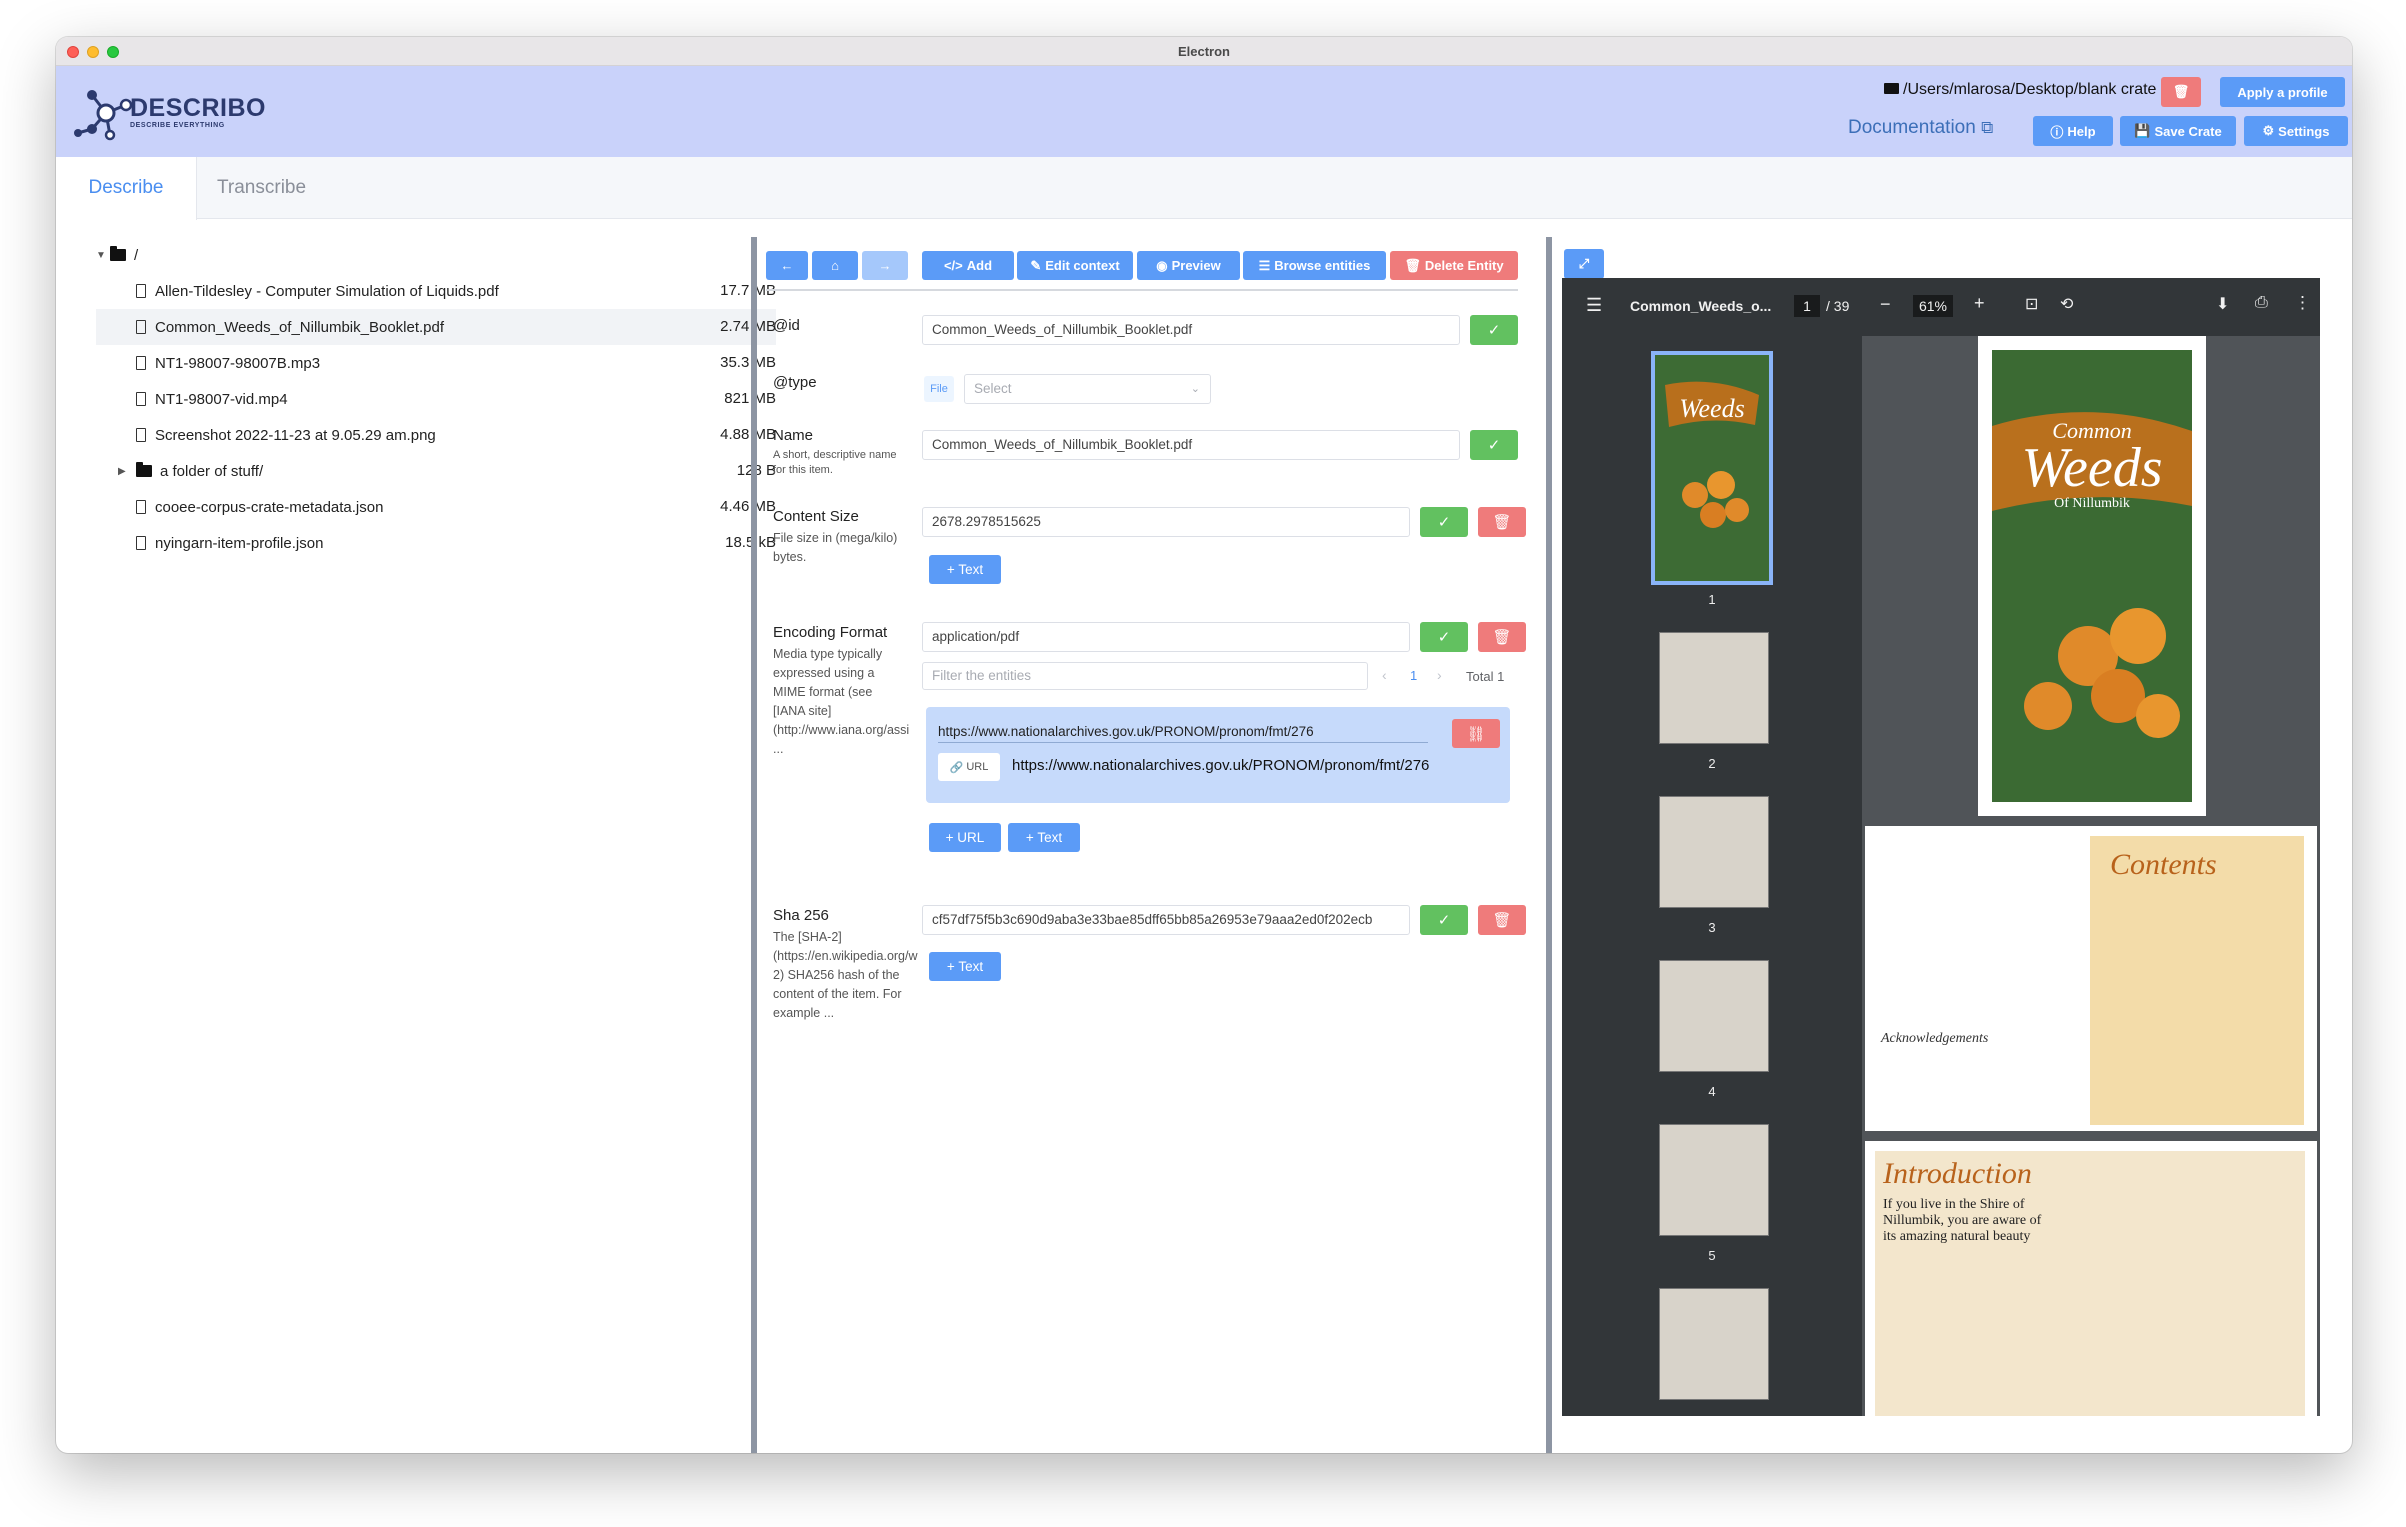 The width and height of the screenshot is (2406, 1527). I want to click on delete-entity-button: 🗑 Delete Entity, so click(1454, 265).